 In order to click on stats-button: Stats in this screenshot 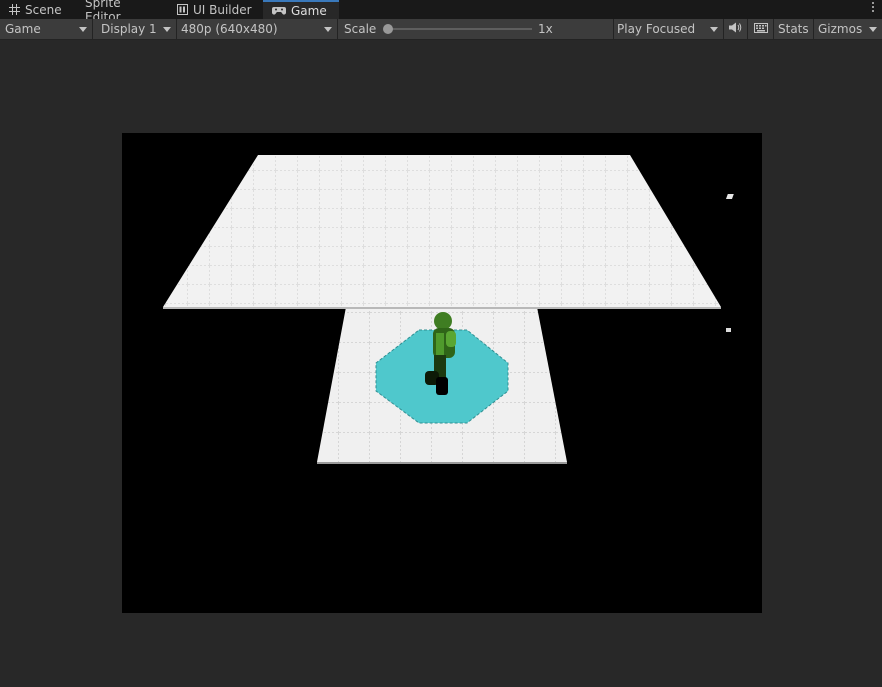, I will do `click(794, 29)`.